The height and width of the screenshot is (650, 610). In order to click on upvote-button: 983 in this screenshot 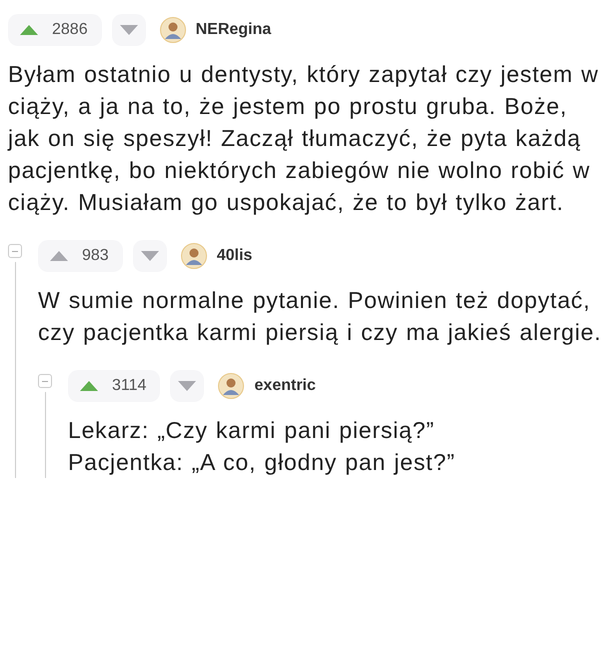, I will do `click(80, 256)`.